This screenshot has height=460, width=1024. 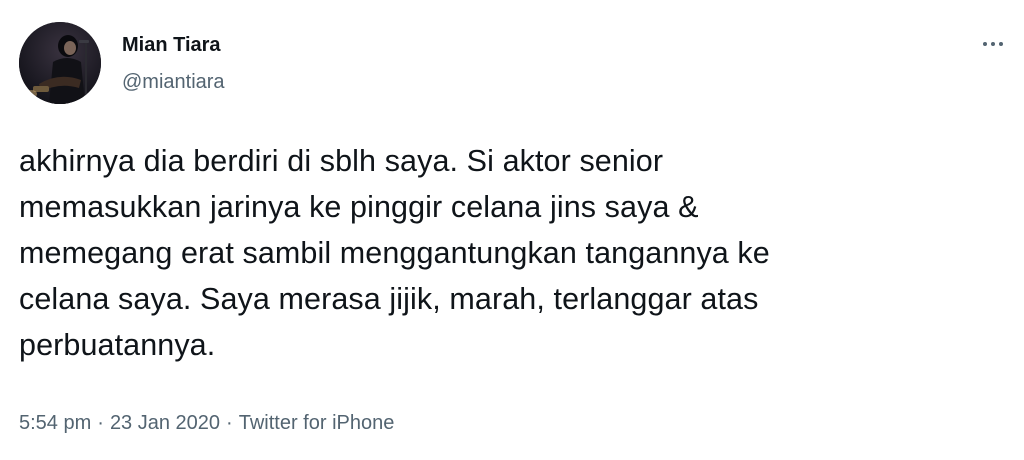 What do you see at coordinates (171, 45) in the screenshot?
I see `author-display-name: Mian Tiara` at bounding box center [171, 45].